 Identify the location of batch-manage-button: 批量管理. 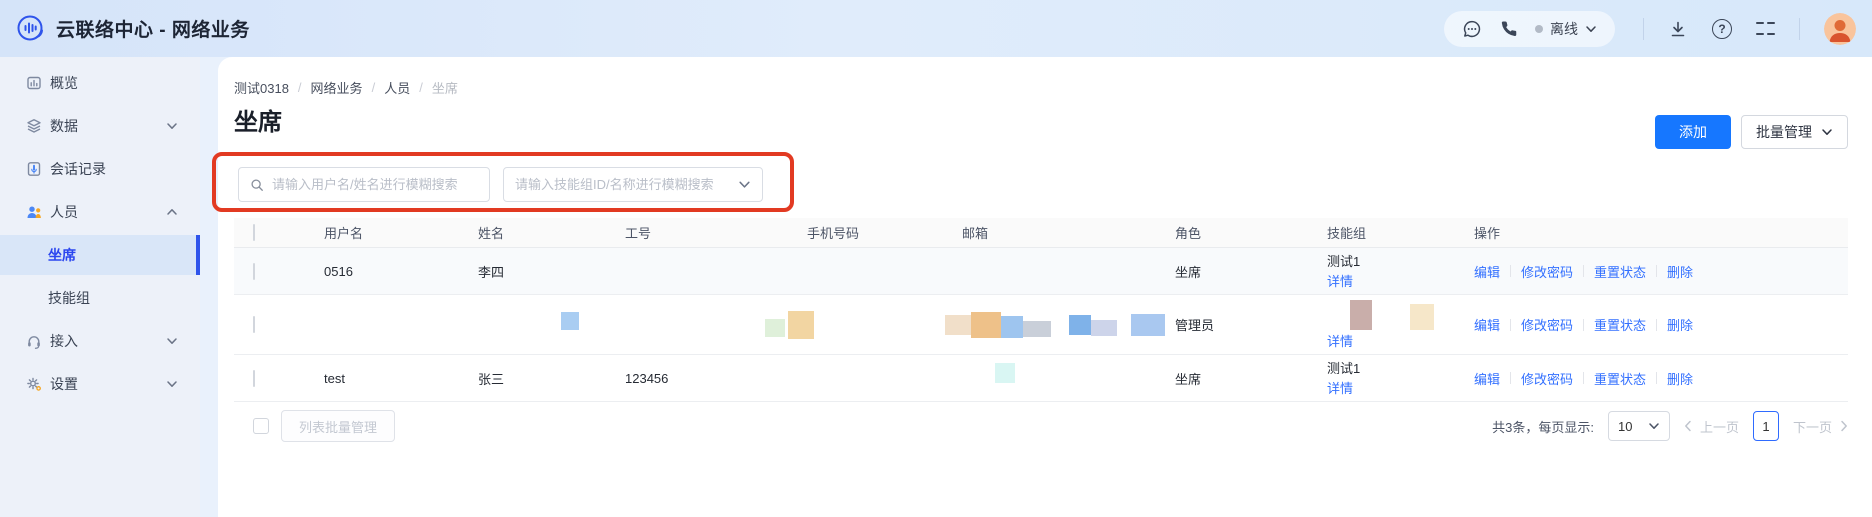
(1794, 132).